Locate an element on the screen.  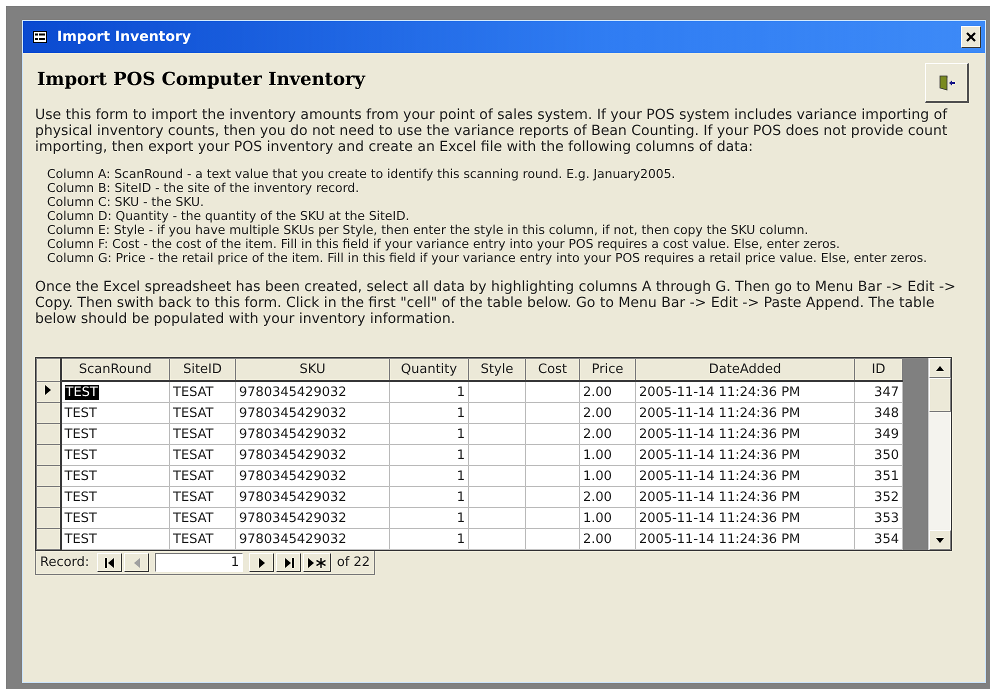
table-cell: 351 is located at coordinates (878, 476).